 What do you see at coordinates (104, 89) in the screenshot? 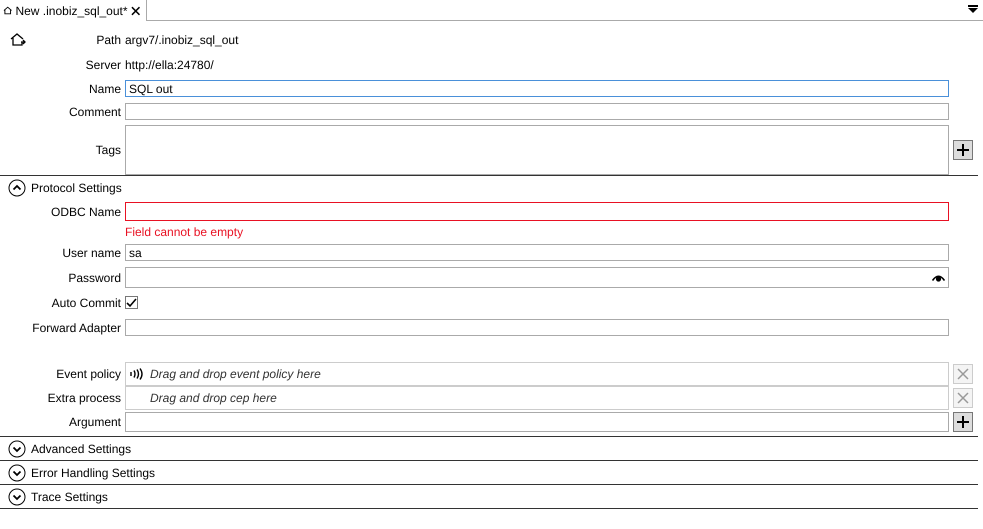
I see `field-label: Name` at bounding box center [104, 89].